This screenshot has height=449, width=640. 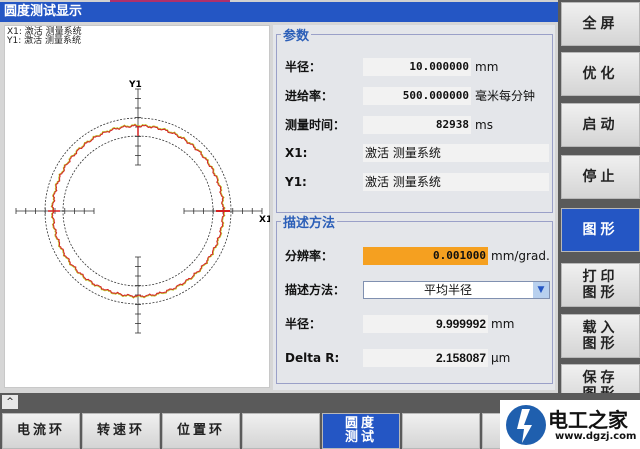 I want to click on speed-loop-button: 转速环, so click(x=121, y=431).